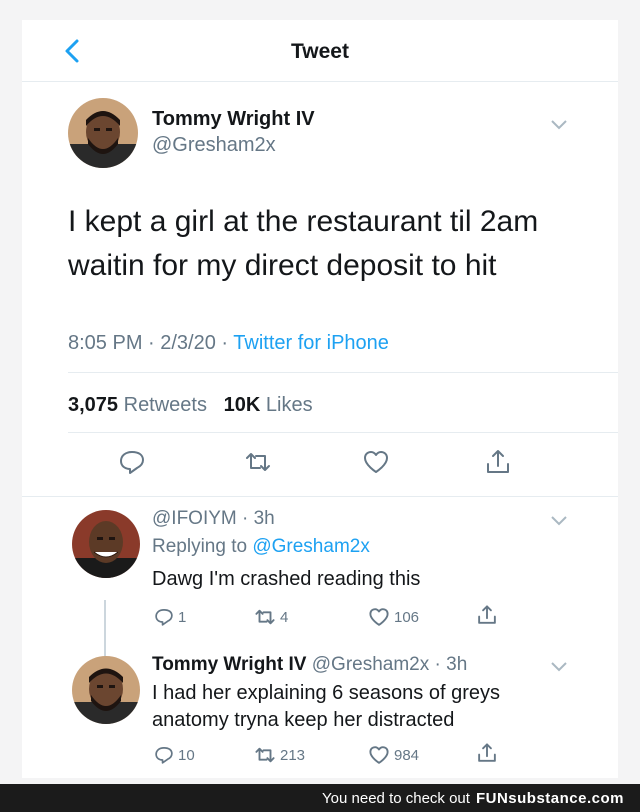 The image size is (640, 812). I want to click on tweet-stats: 3,075 Retweets 10K Likes, so click(190, 405).